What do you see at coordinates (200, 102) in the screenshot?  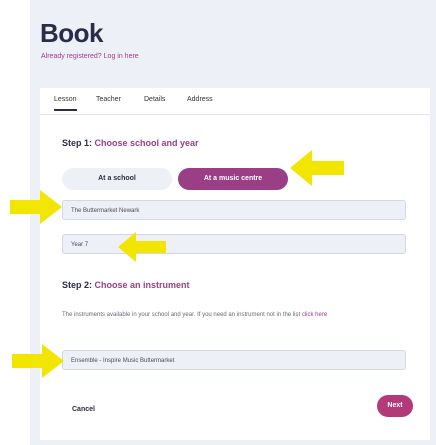 I see `tab-address: Address` at bounding box center [200, 102].